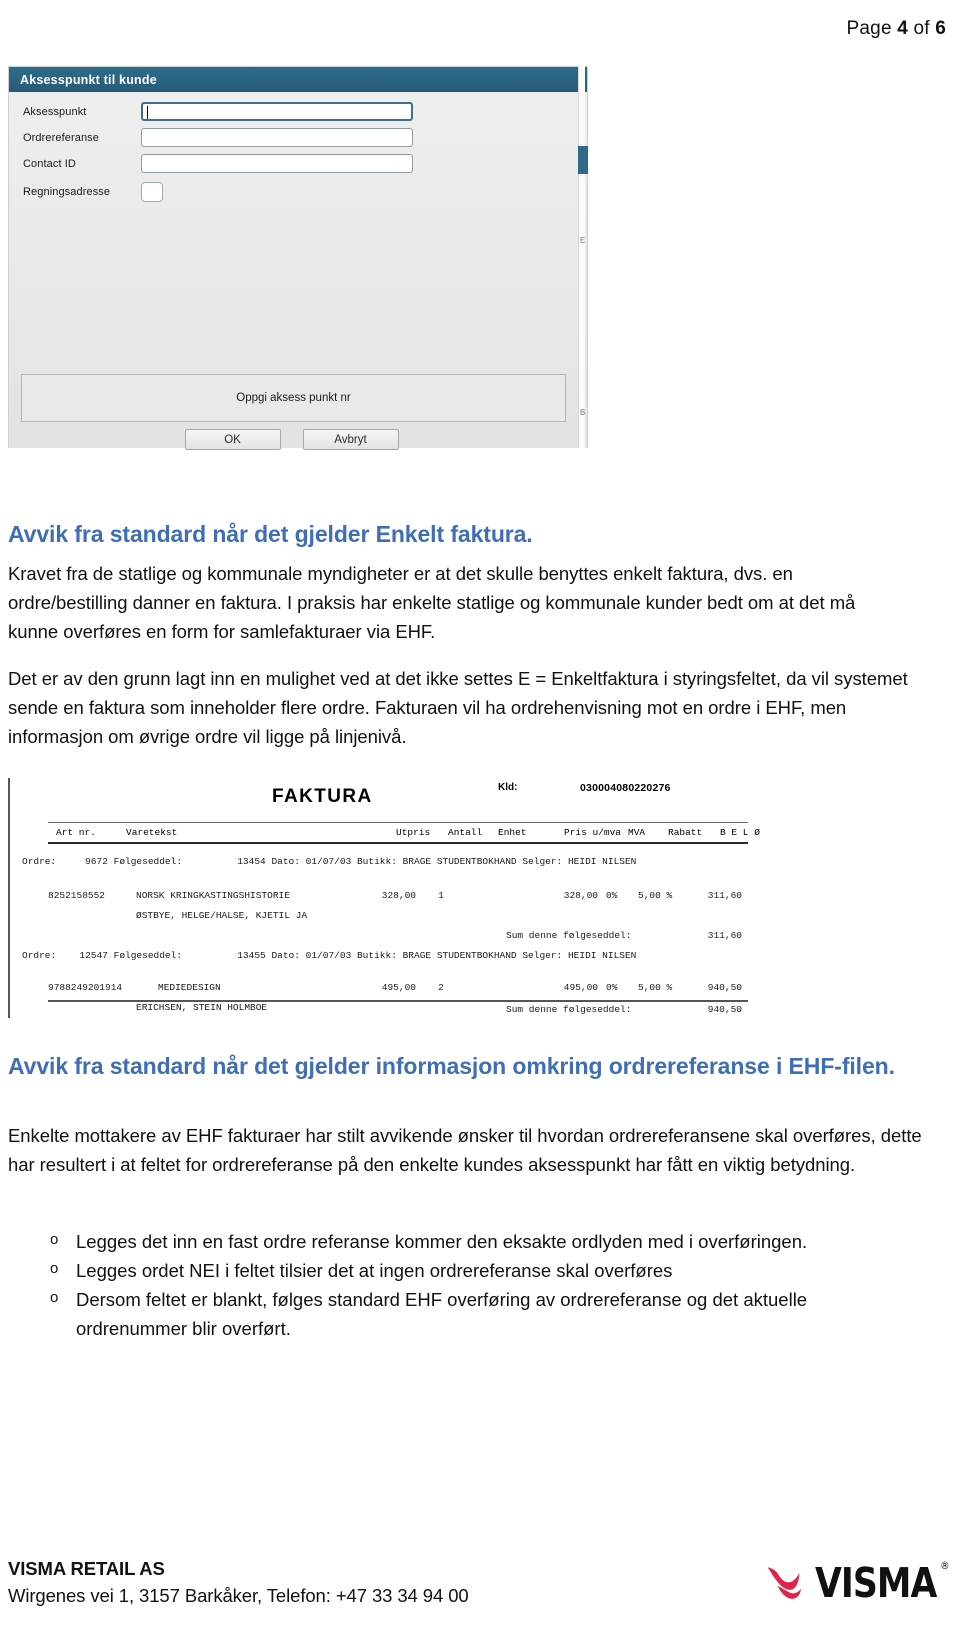  Describe the element at coordinates (86, 1569) in the screenshot. I see `footer-company-name: VISMA RETAIL AS` at that location.